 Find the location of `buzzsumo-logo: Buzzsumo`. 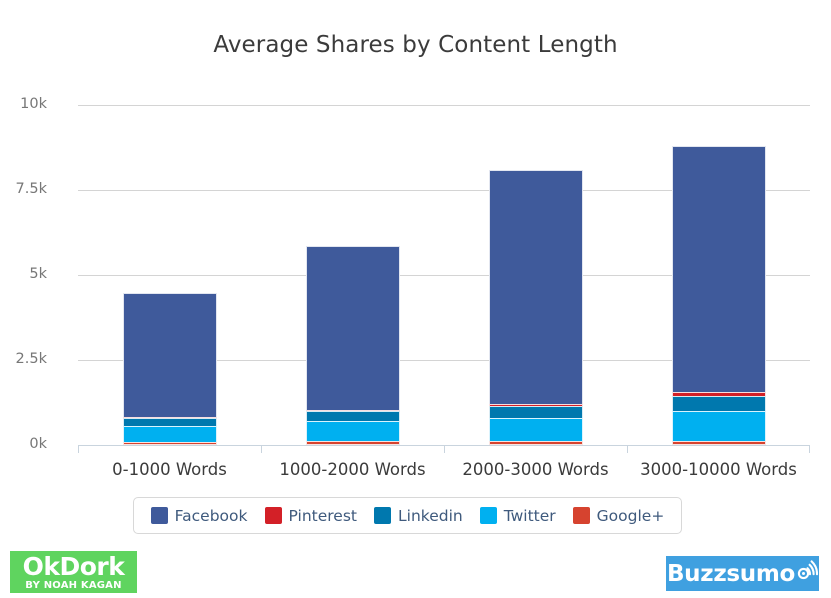

buzzsumo-logo: Buzzsumo is located at coordinates (742, 573).